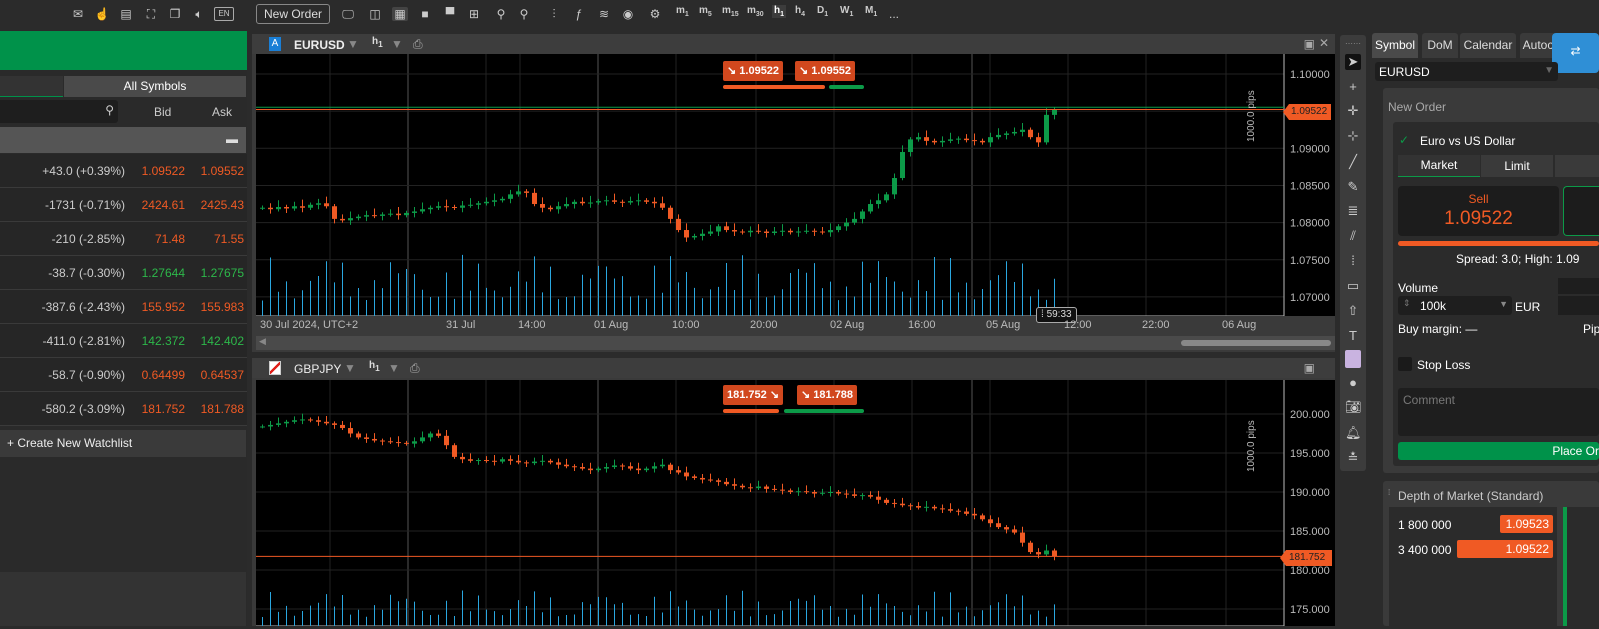 The height and width of the screenshot is (629, 1599). Describe the element at coordinates (123, 205) in the screenshot. I see `watchlist-row: -1731 (-0.71%) 2424.61 2425.43` at that location.